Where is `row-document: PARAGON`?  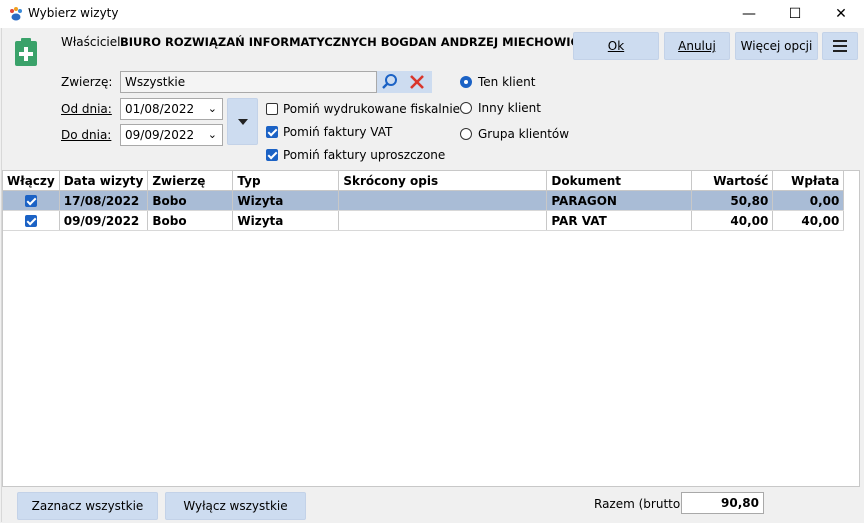 row-document: PARAGON is located at coordinates (619, 200).